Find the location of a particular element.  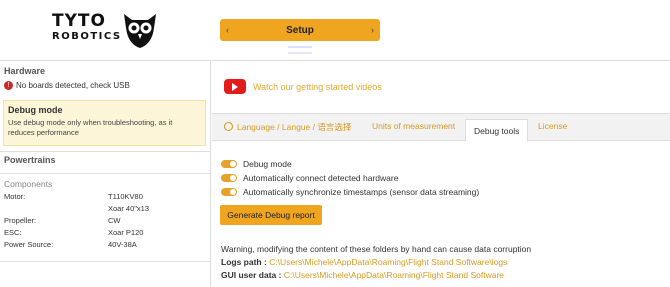

logs-path-label: Logs path : is located at coordinates (244, 262).